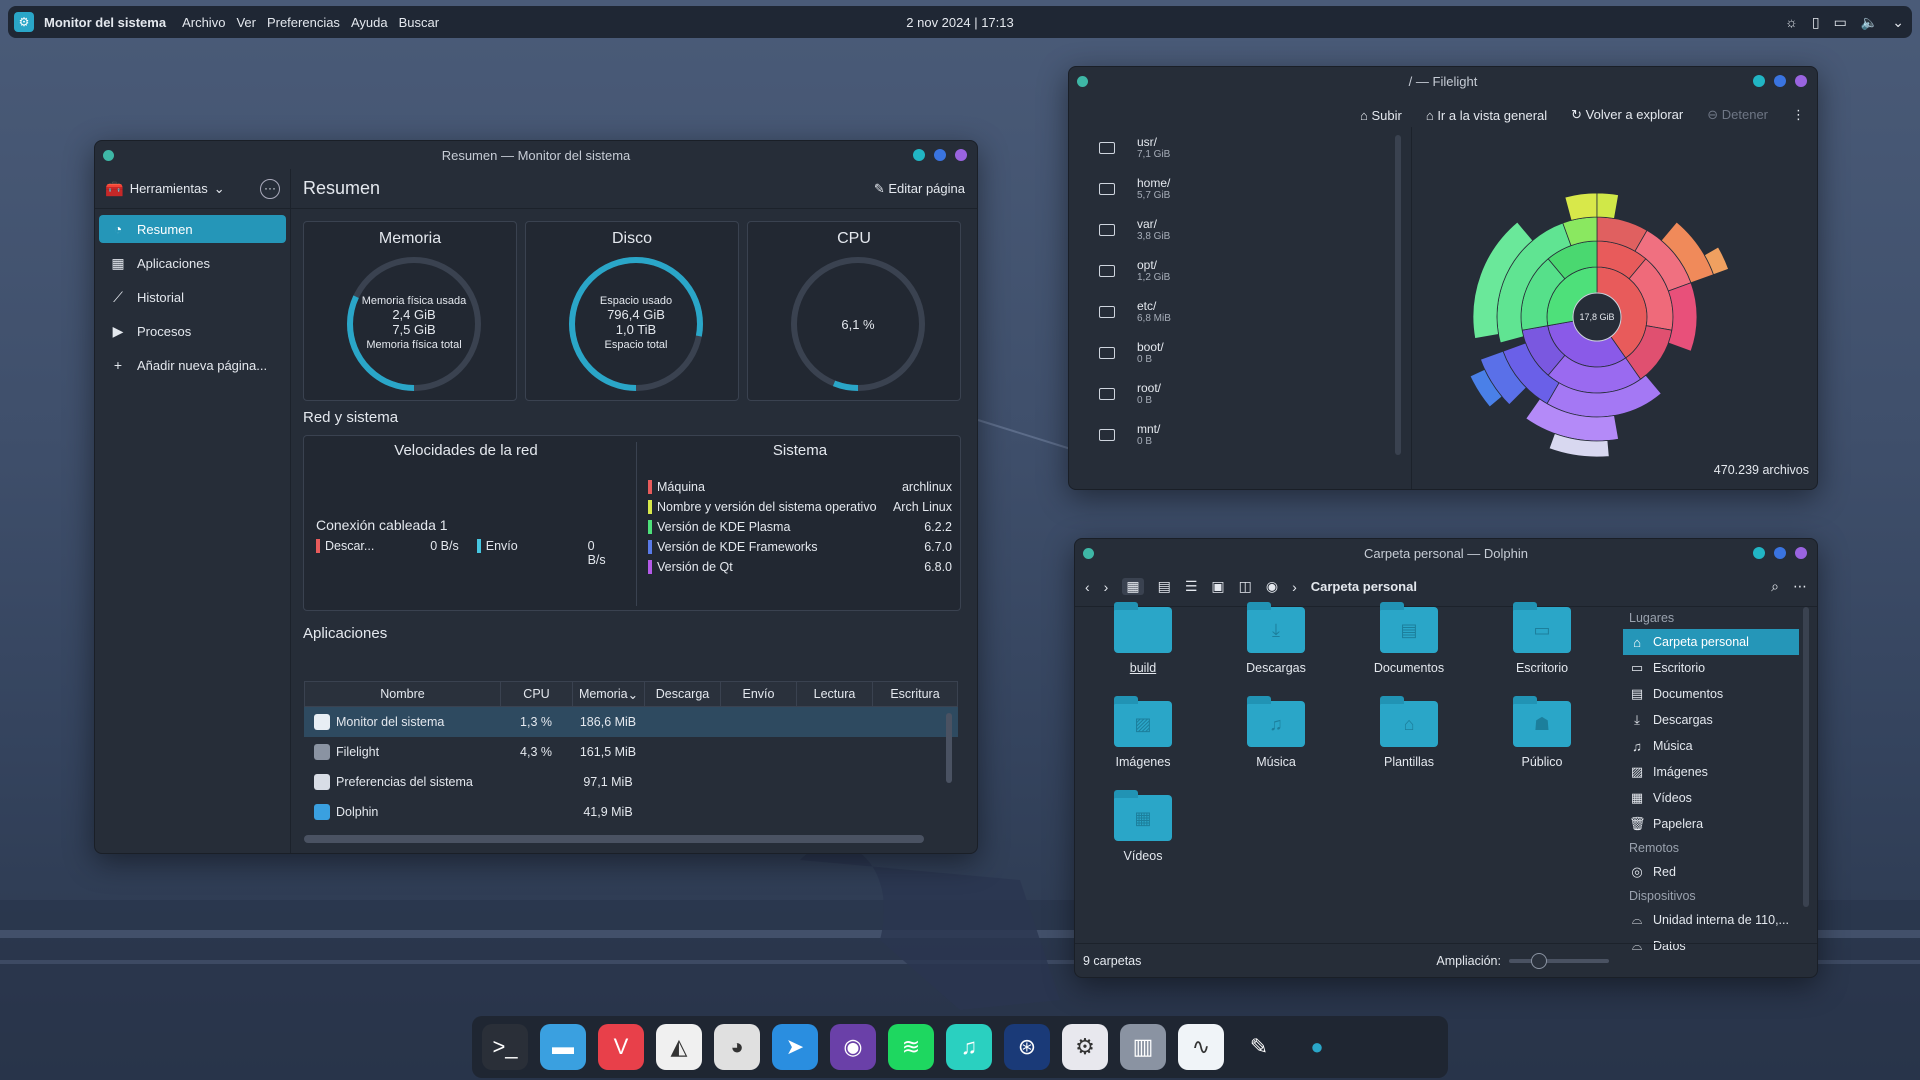  I want to click on menu-archivo: Archivo, so click(203, 22).